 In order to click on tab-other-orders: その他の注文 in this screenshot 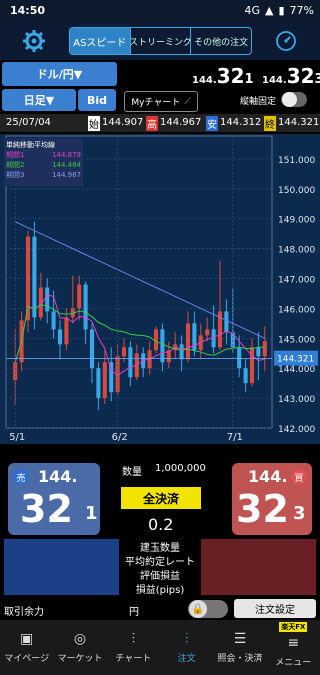, I will do `click(220, 41)`.